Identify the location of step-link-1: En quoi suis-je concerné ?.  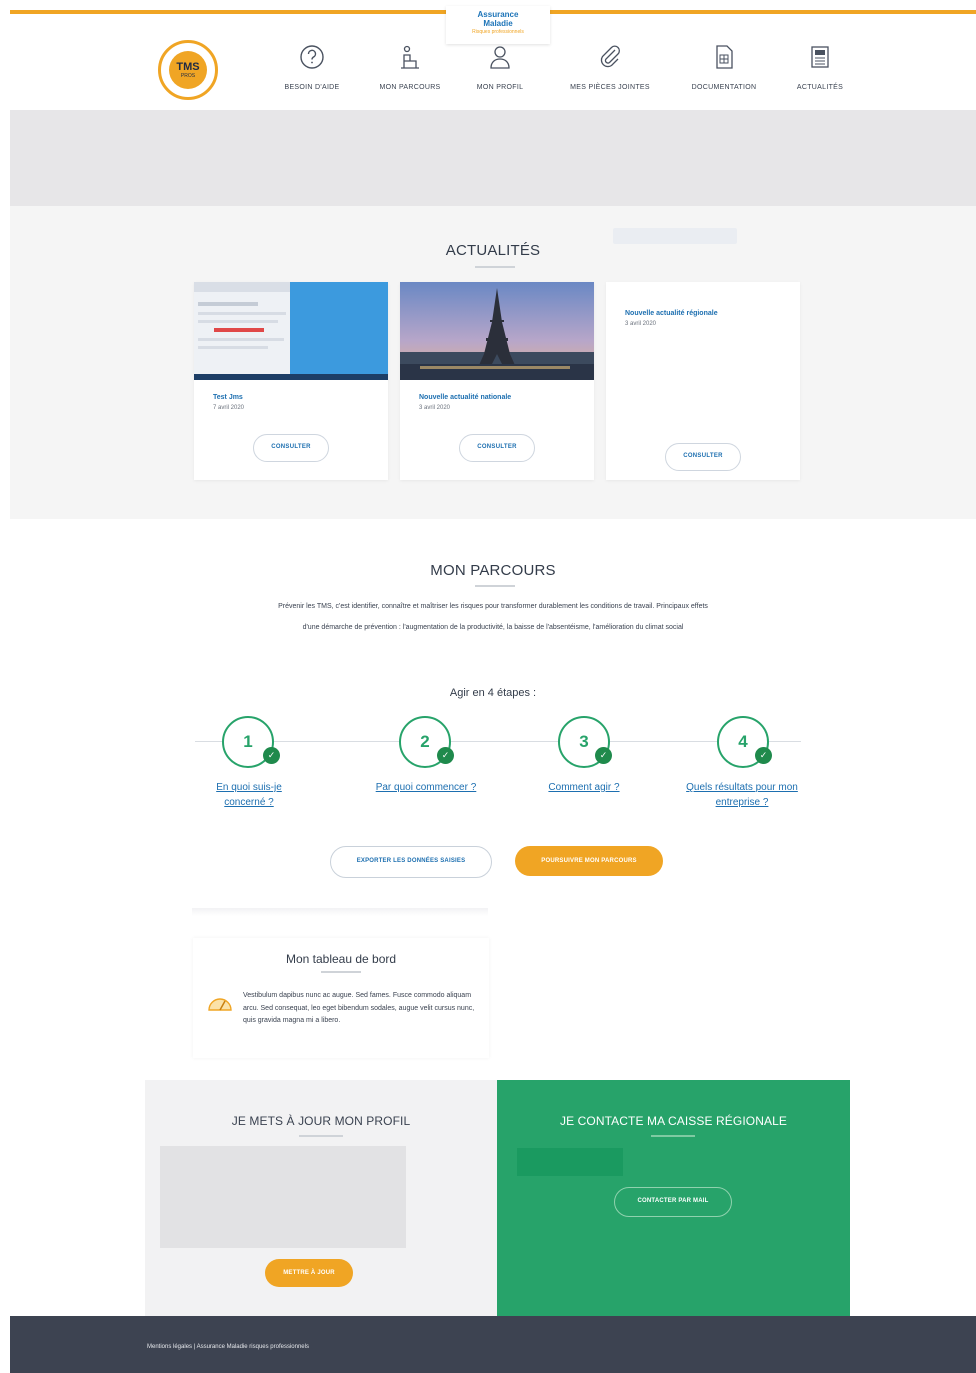
(249, 795).